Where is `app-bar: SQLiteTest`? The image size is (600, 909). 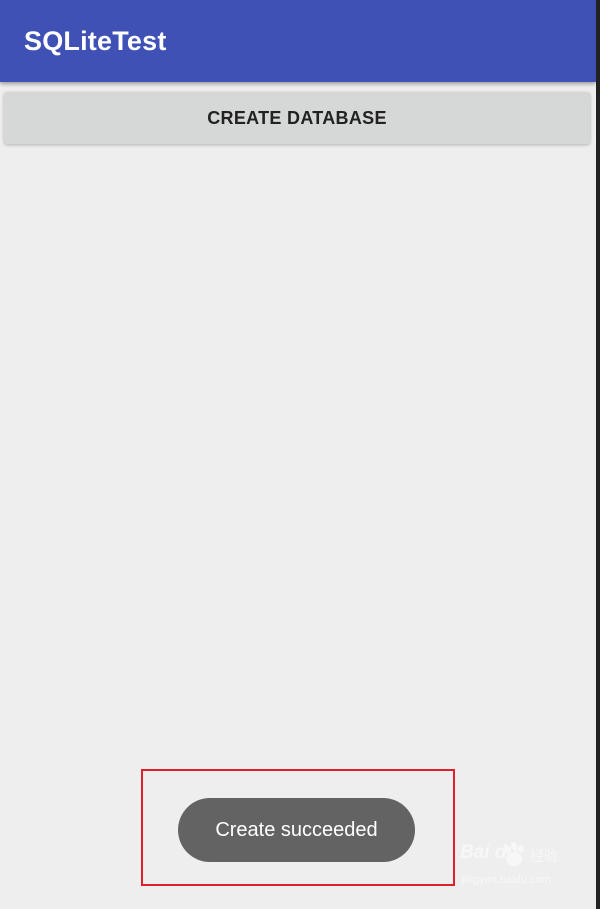
app-bar: SQLiteTest is located at coordinates (298, 41).